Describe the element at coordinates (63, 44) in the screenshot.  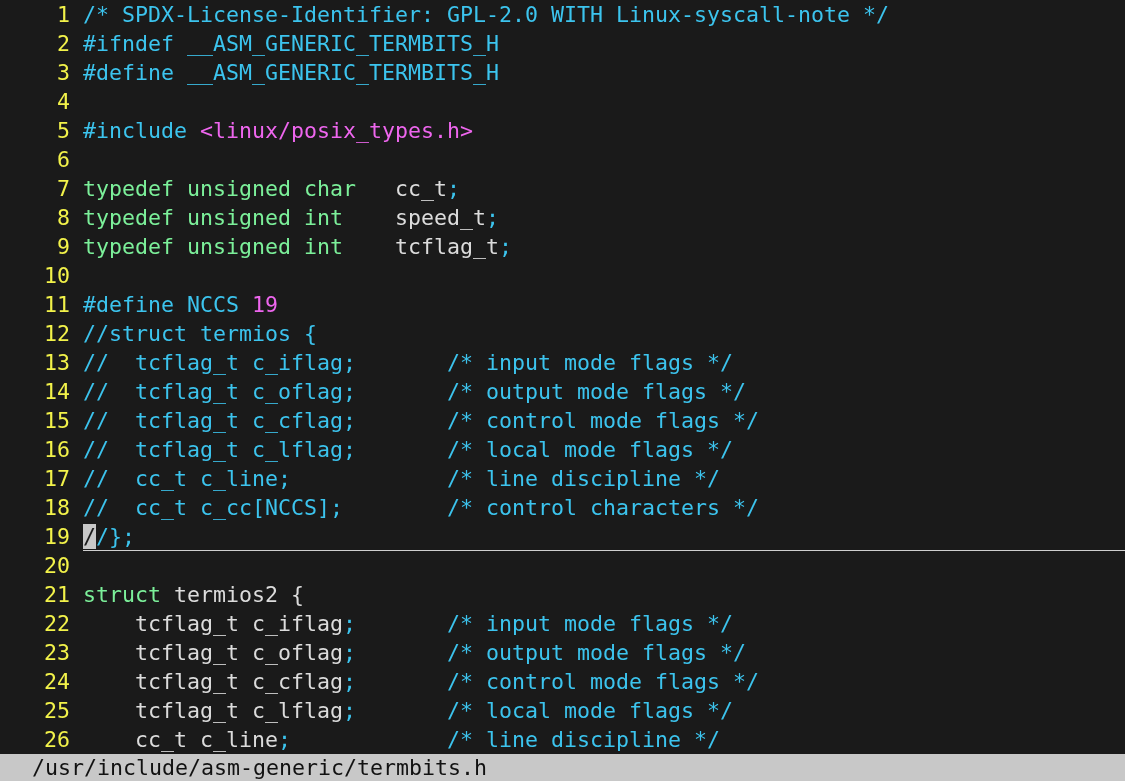
I see `line-number: 2` at that location.